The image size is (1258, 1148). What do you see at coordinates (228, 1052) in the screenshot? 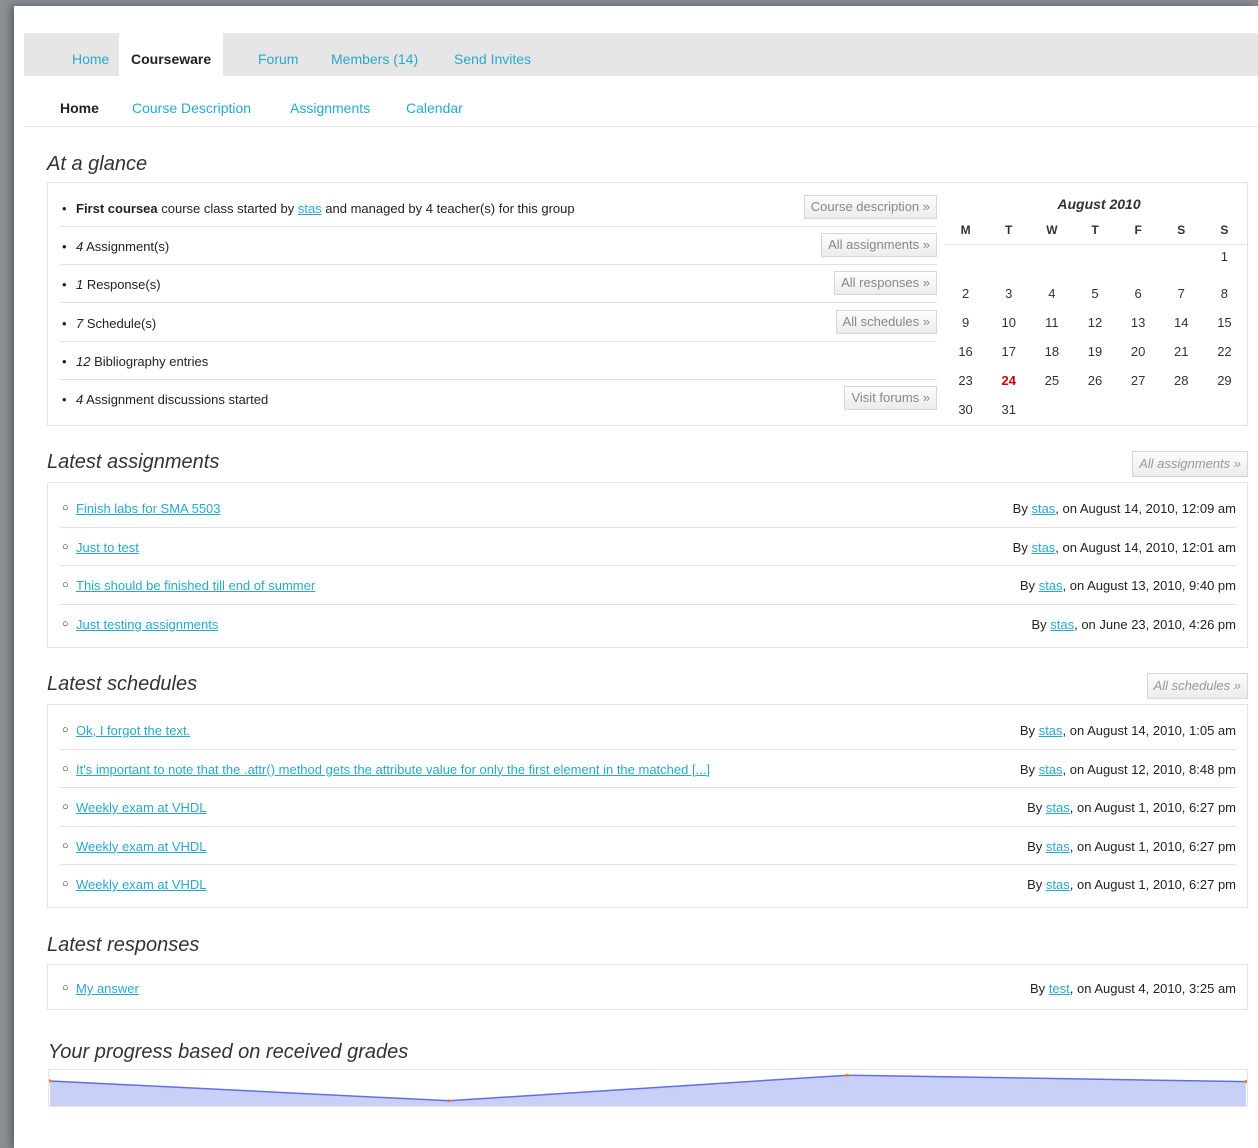
I see `progress-heading: Your progress based on received grades` at bounding box center [228, 1052].